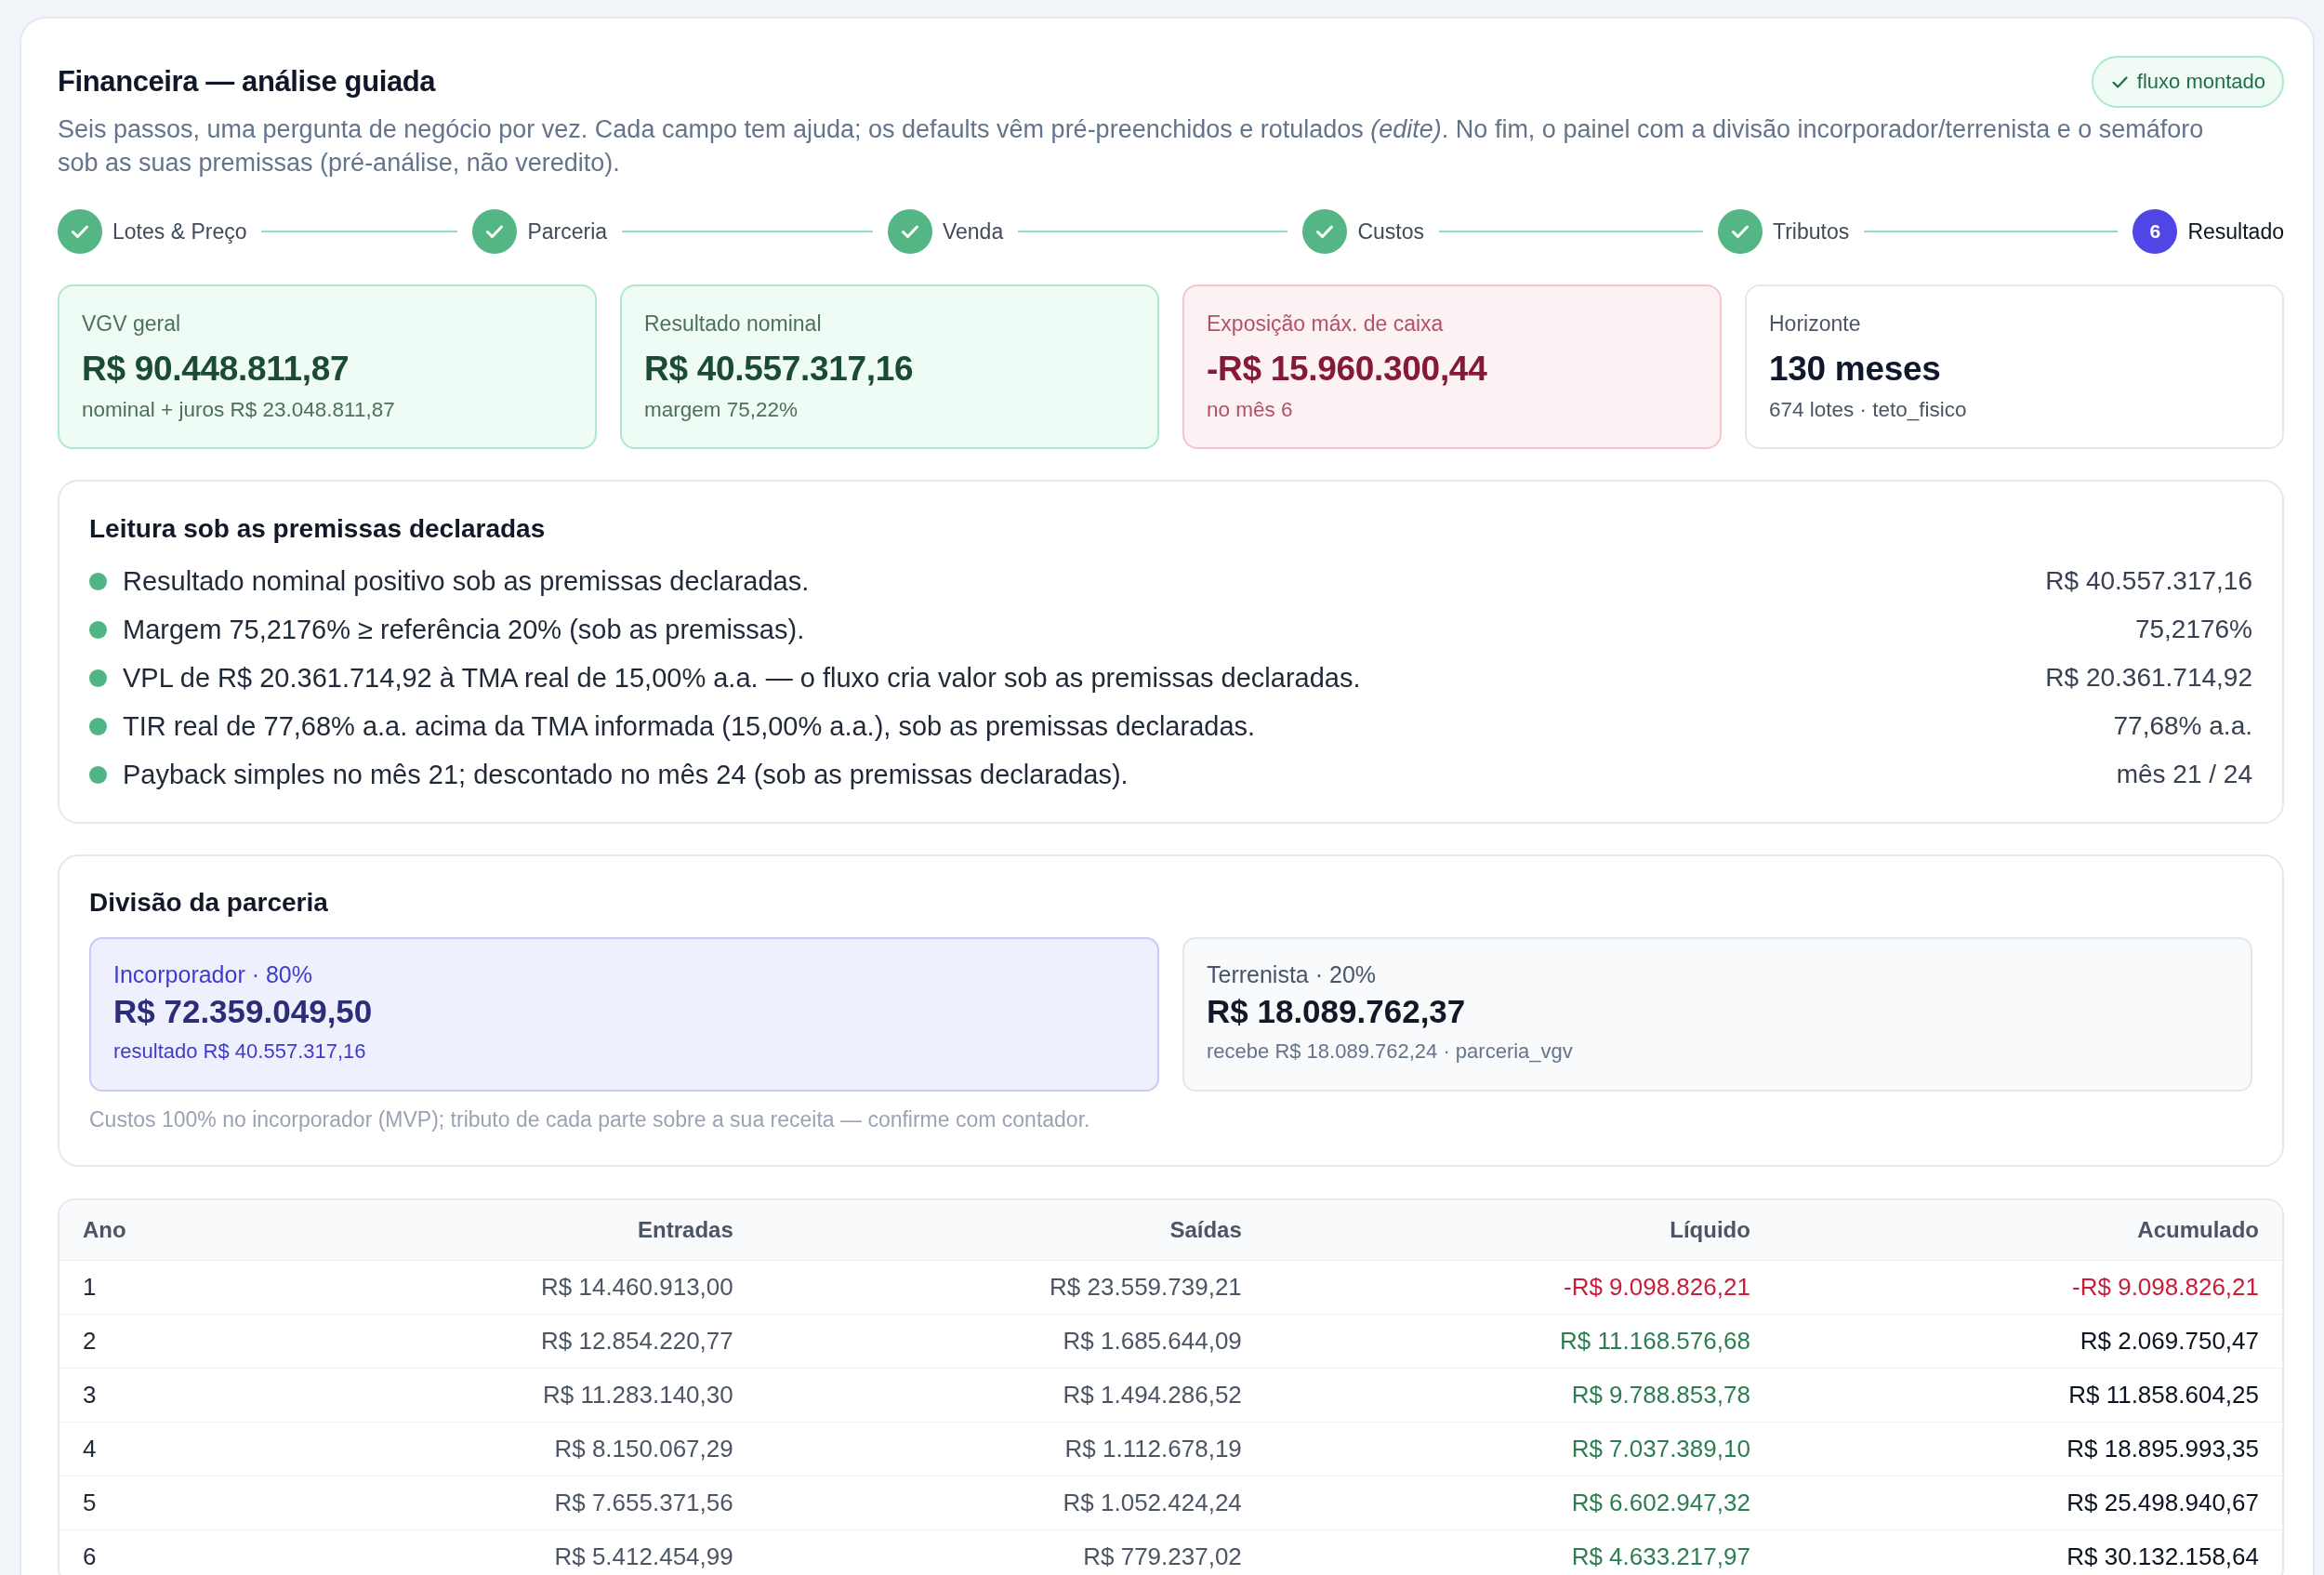 The height and width of the screenshot is (1575, 2324). What do you see at coordinates (318, 529) in the screenshot?
I see `section-title: Leitura sob as premissas declaradas` at bounding box center [318, 529].